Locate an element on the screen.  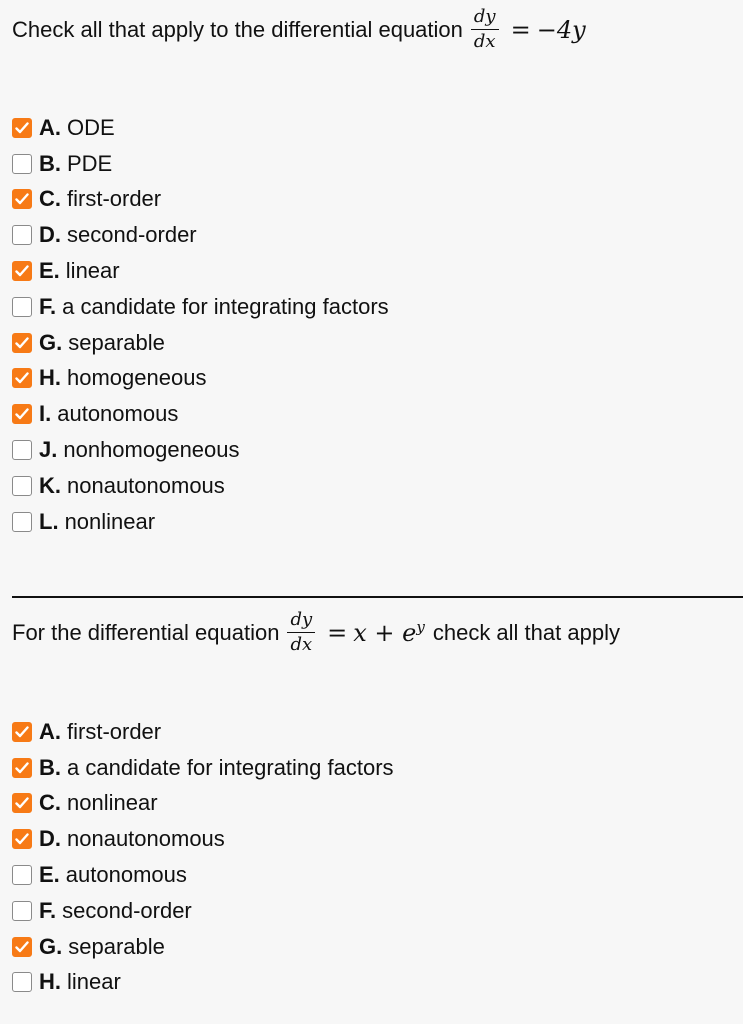
question-2-suffix: check all that apply is located at coordinates (526, 632).